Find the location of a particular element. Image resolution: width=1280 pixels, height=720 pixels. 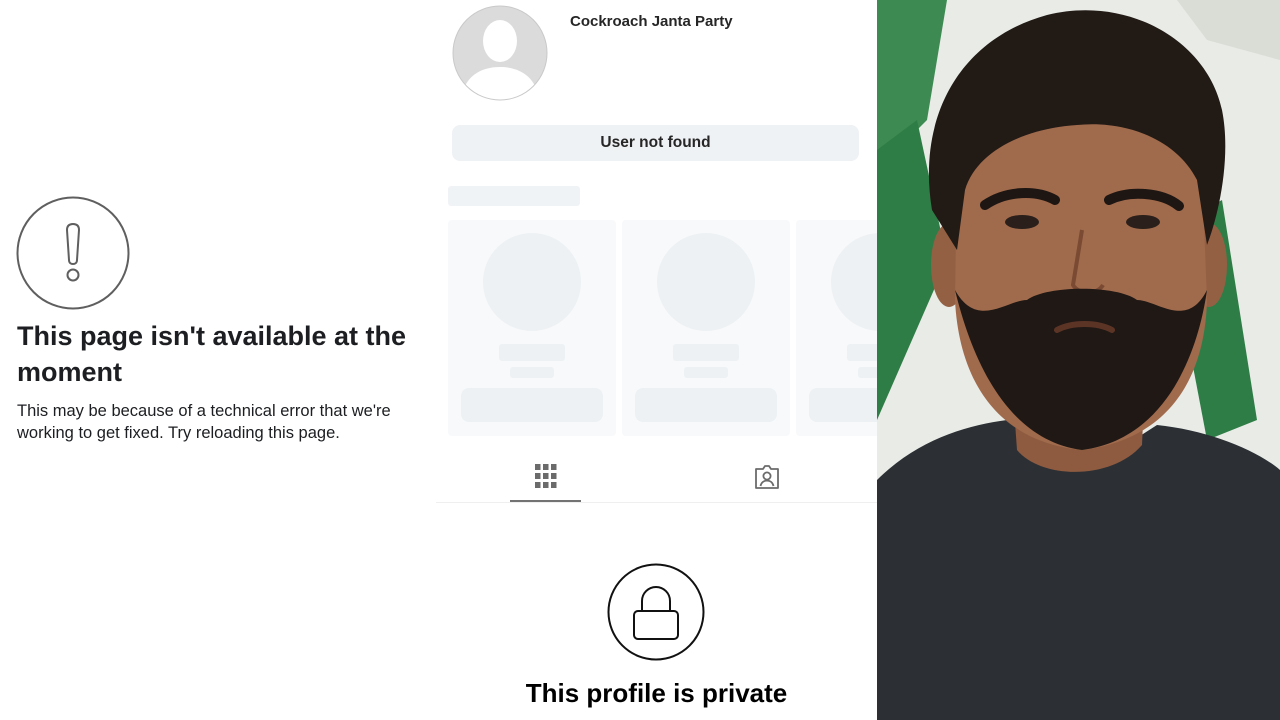

tagged-icon is located at coordinates (767, 477).